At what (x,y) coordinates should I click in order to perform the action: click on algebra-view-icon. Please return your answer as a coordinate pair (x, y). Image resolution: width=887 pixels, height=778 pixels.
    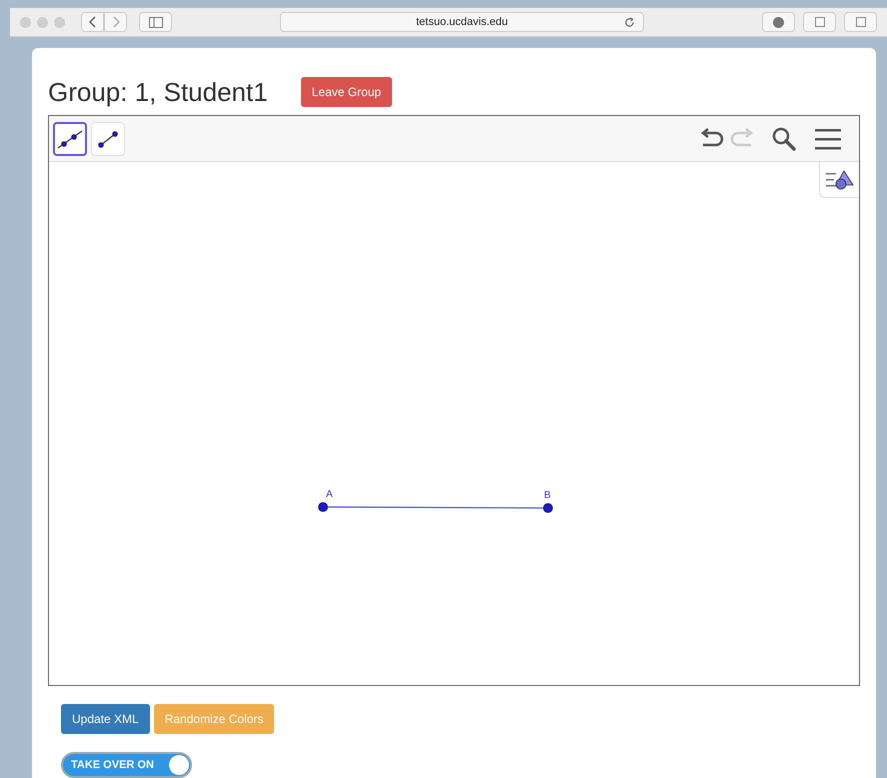
    Looking at the image, I should click on (840, 180).